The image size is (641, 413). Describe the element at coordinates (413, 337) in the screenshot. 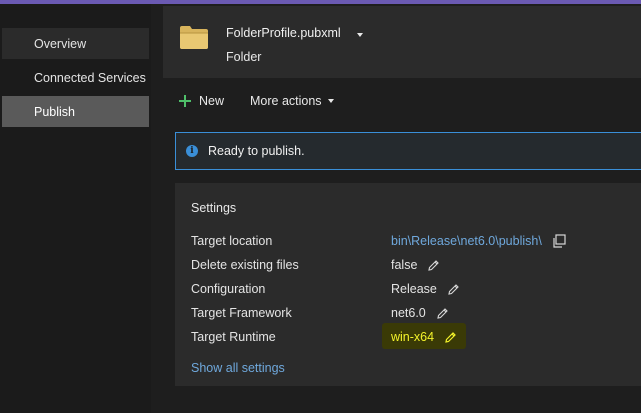

I see `target-runtime-value: win-x64` at that location.